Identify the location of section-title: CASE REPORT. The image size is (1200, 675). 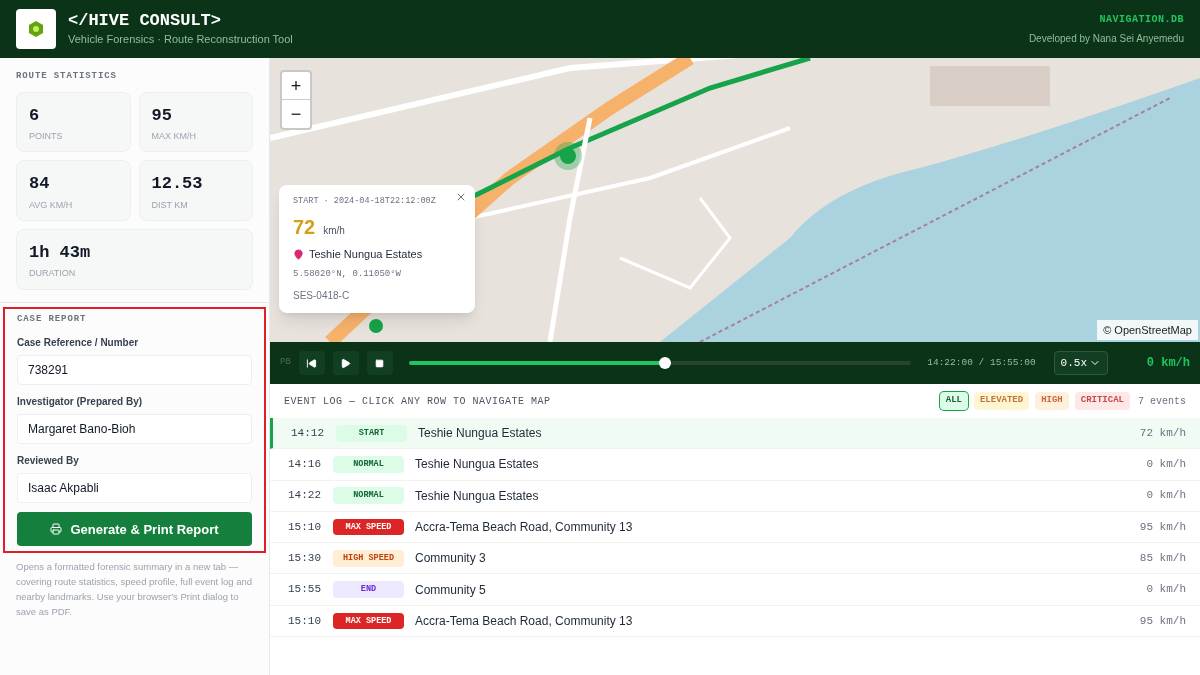
(52, 319).